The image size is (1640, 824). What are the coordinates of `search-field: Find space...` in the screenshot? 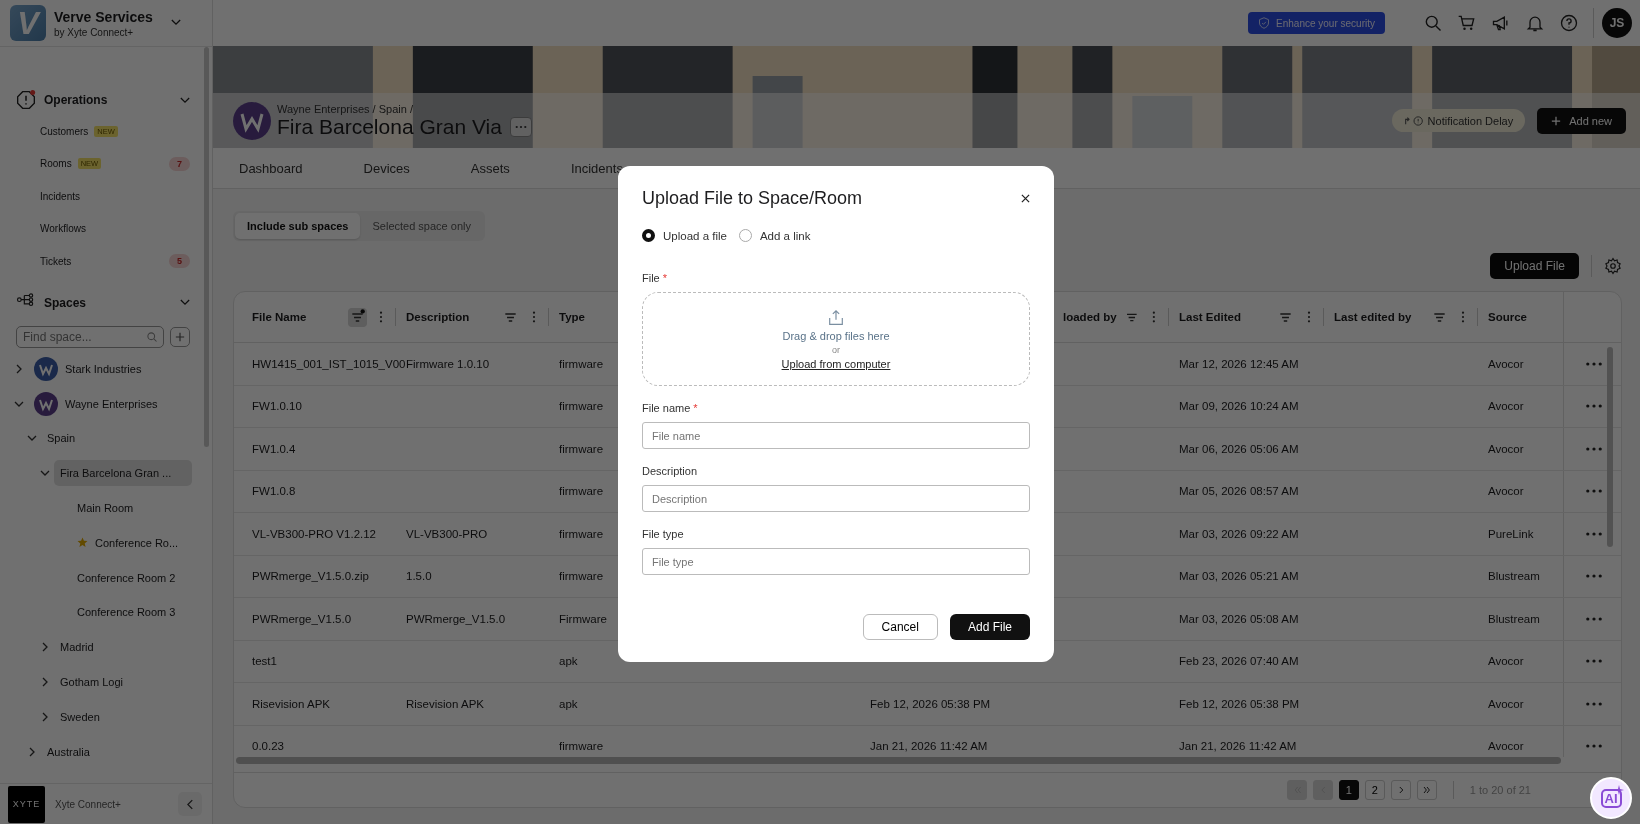 It's located at (90, 336).